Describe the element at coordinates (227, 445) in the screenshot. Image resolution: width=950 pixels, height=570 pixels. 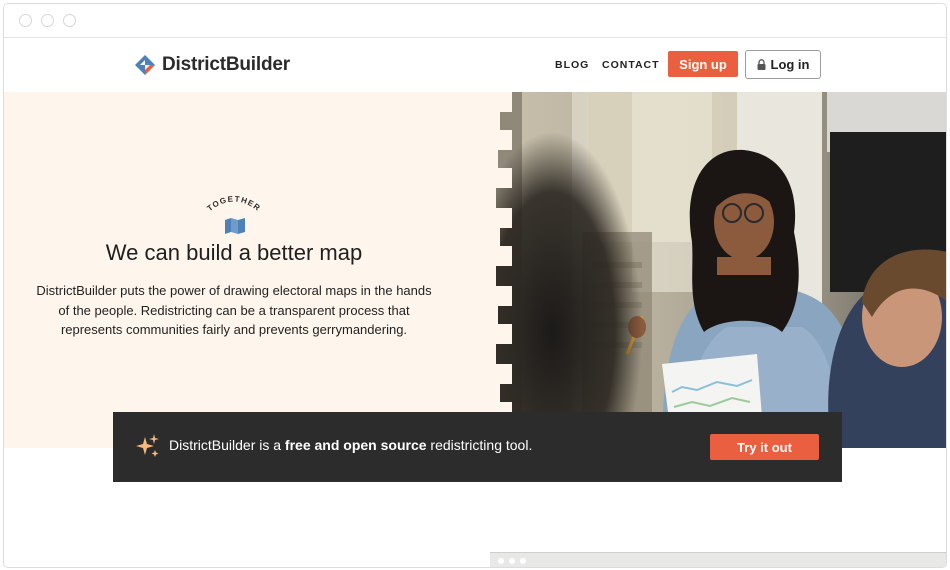
I see `banner-text-prefix: DistrictBuilder is a` at that location.